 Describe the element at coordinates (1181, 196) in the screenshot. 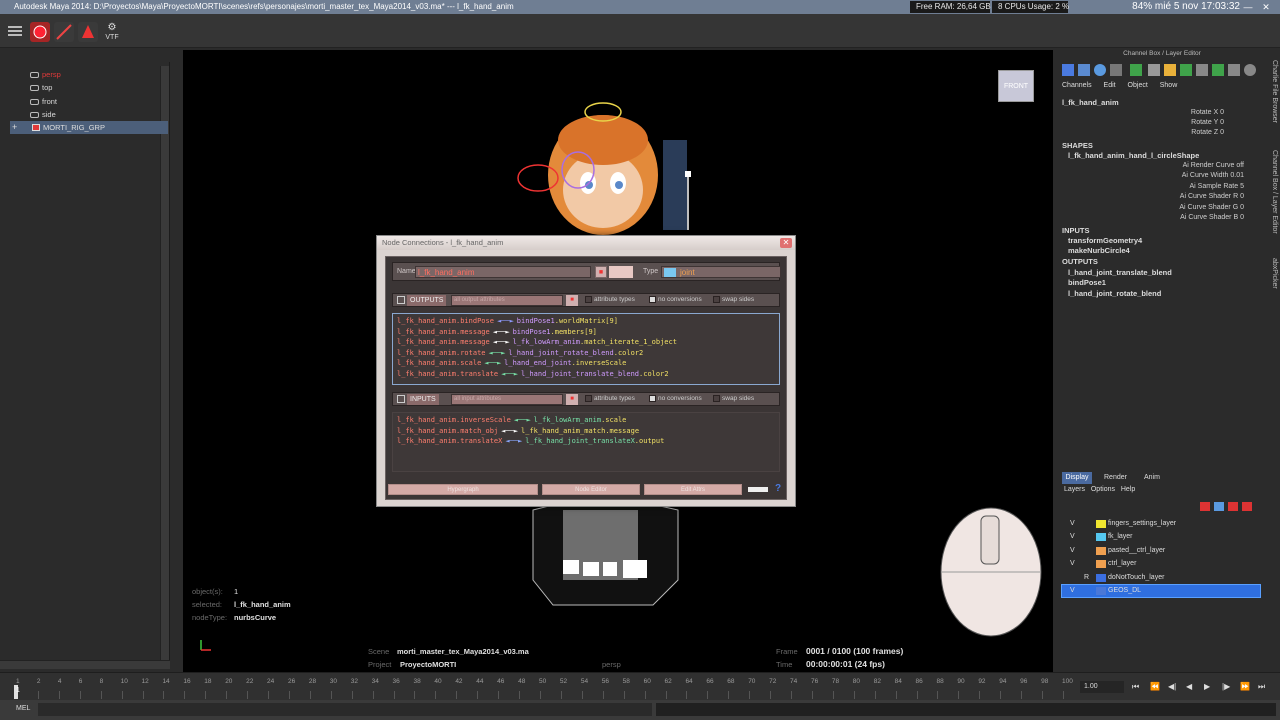

I see `shape-attr-row: Ai Curve Shader R 0` at that location.